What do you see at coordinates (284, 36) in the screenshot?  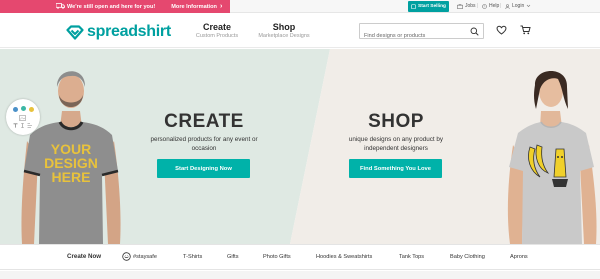 I see `nav-shop-subtitle: Marketplace Designs` at bounding box center [284, 36].